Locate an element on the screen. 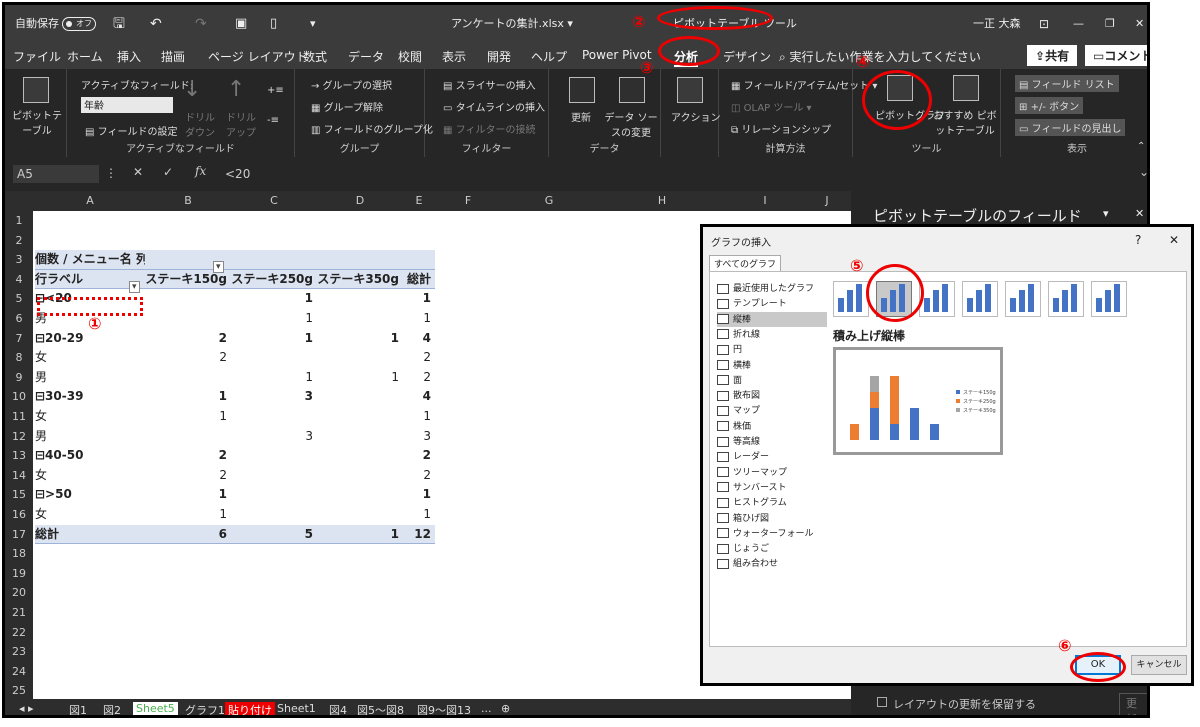 The height and width of the screenshot is (727, 1200). cell-e: 総計 is located at coordinates (419, 279).